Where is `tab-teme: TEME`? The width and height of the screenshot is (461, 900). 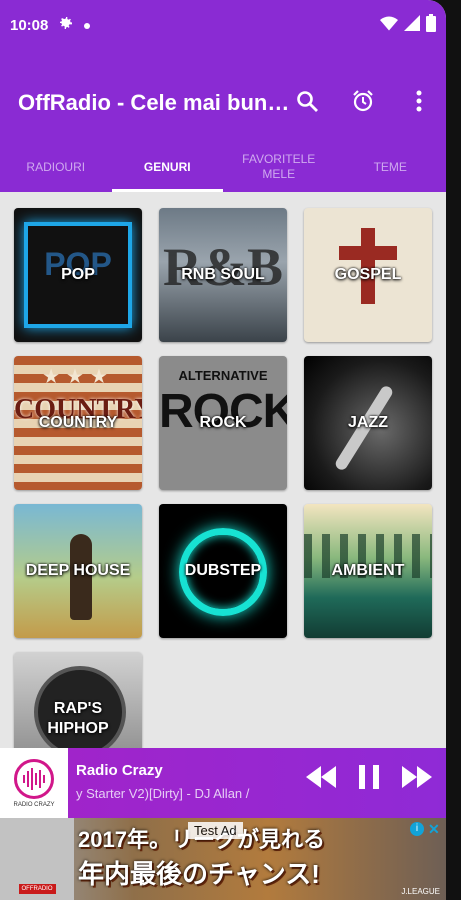
tab-teme: TEME is located at coordinates (391, 167).